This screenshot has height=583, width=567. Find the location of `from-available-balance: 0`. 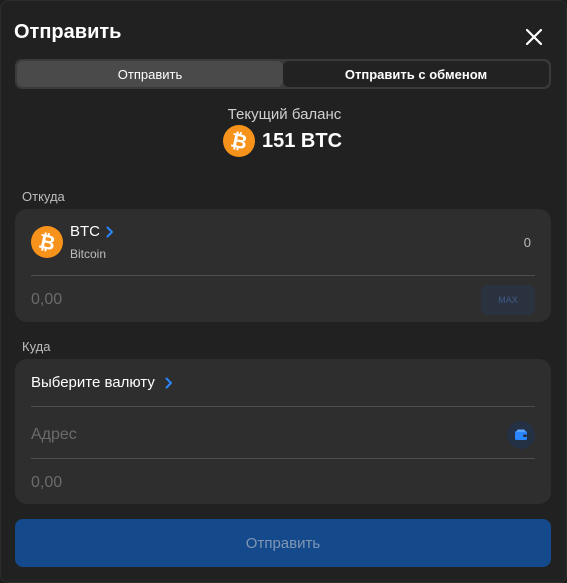

from-available-balance: 0 is located at coordinates (527, 242).